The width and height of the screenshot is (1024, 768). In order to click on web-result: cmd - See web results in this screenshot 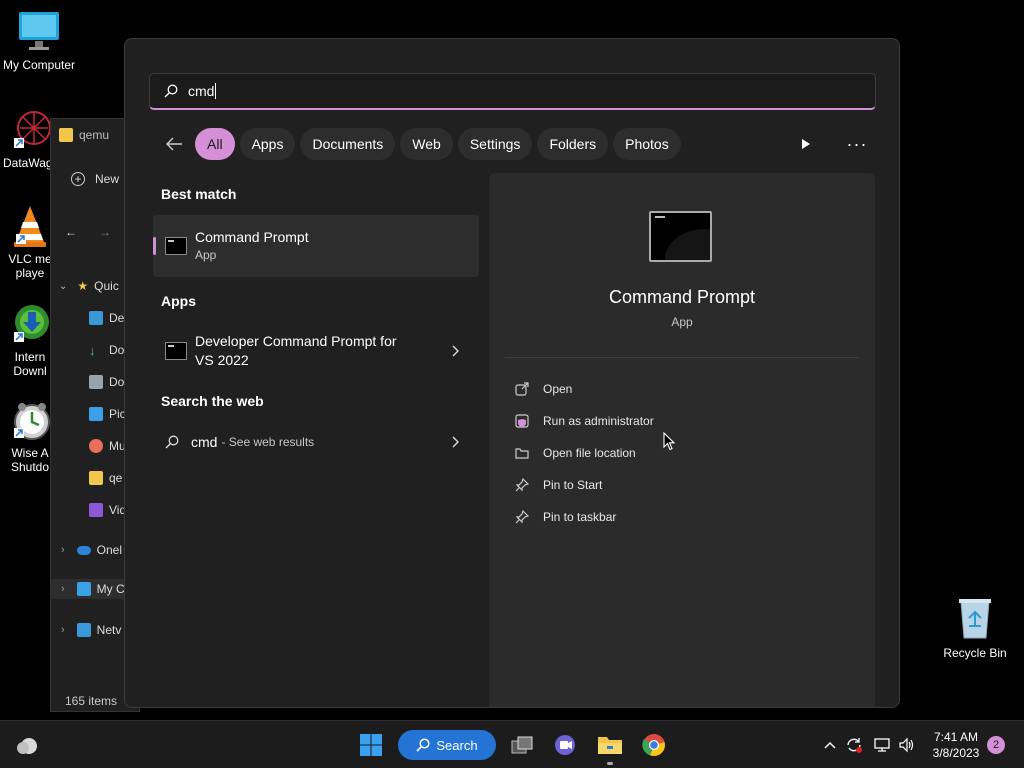, I will do `click(316, 442)`.